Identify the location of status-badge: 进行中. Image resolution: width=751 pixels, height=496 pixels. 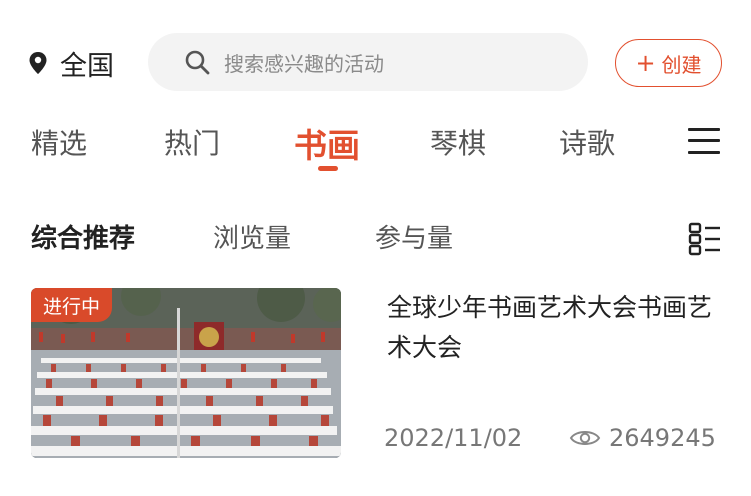
(72, 305).